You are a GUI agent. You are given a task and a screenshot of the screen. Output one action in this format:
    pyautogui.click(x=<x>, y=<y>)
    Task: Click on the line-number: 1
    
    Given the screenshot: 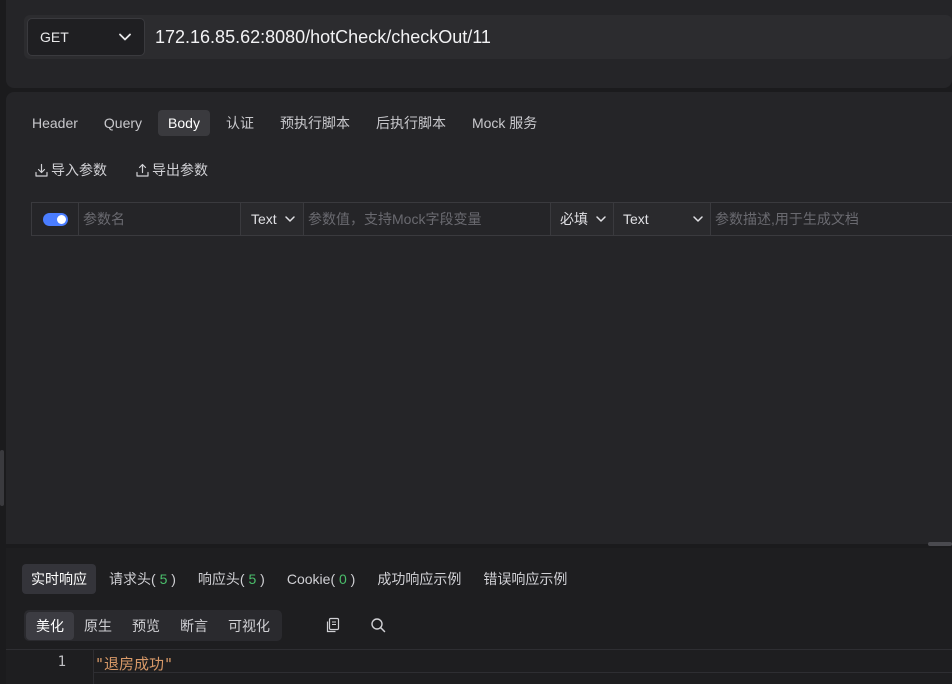 What is the action you would take?
    pyautogui.click(x=61, y=662)
    